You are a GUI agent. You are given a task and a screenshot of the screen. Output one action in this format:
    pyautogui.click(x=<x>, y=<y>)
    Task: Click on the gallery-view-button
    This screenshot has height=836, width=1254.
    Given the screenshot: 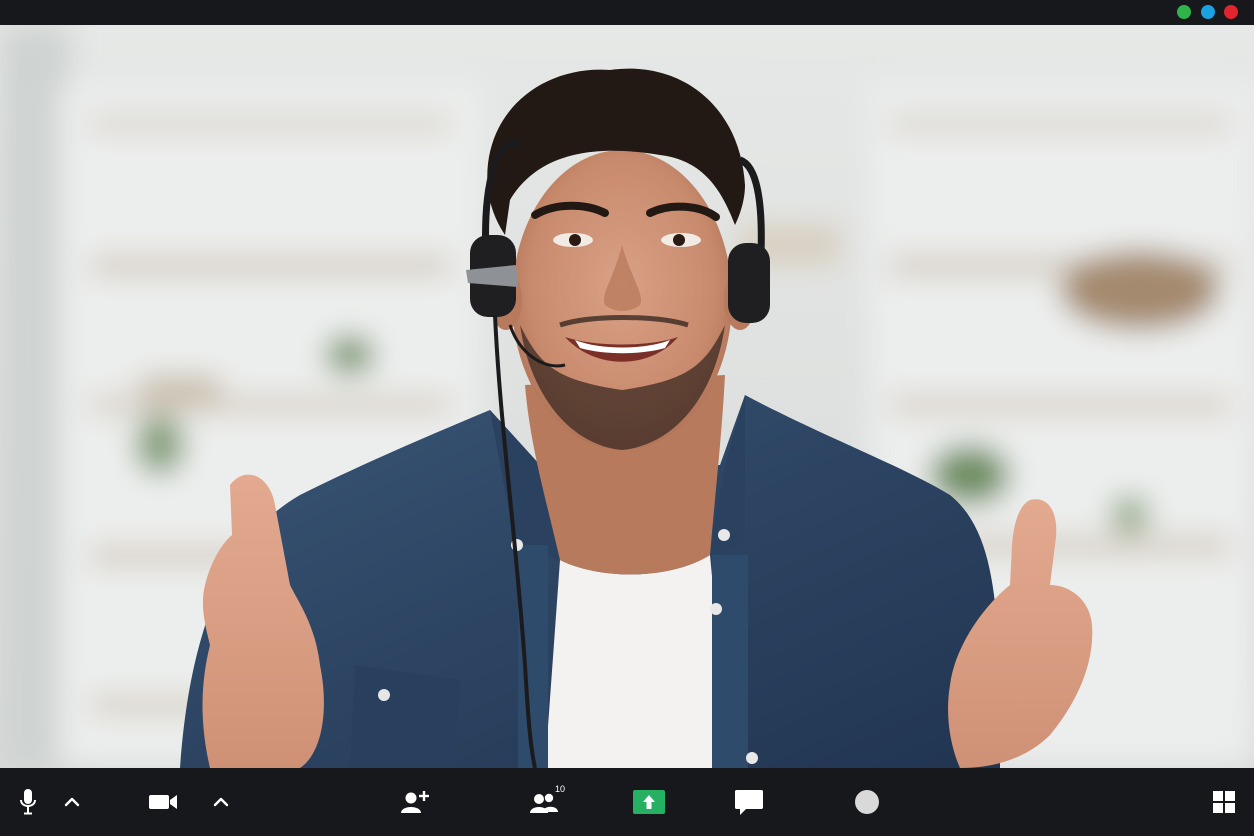 What is the action you would take?
    pyautogui.click(x=1224, y=802)
    